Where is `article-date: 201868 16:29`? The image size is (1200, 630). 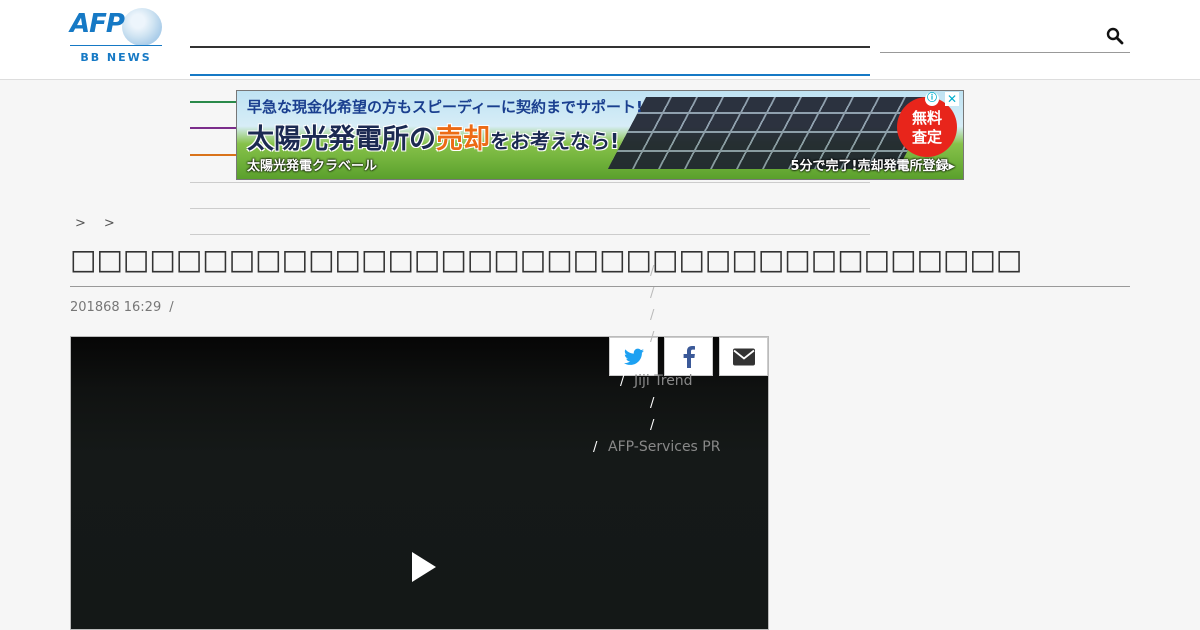 article-date: 201868 16:29 is located at coordinates (116, 307).